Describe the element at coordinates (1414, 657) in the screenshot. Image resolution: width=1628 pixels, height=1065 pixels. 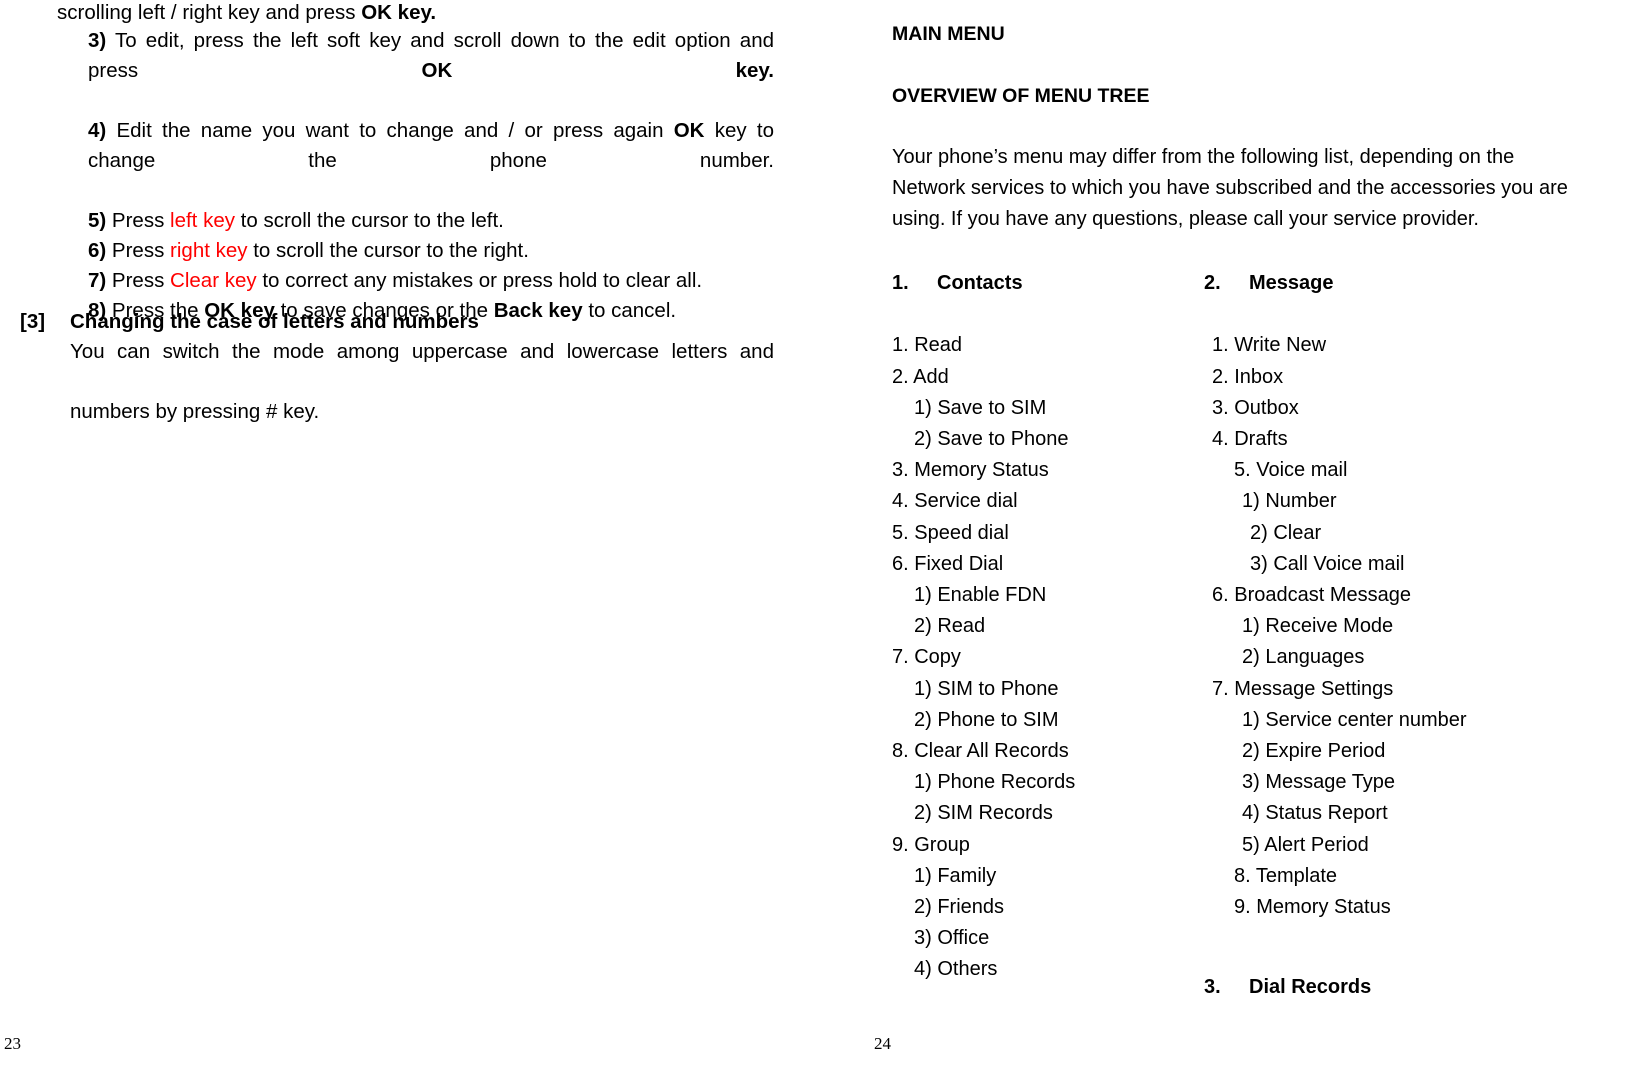
I see `list-item: 2) Languages` at that location.